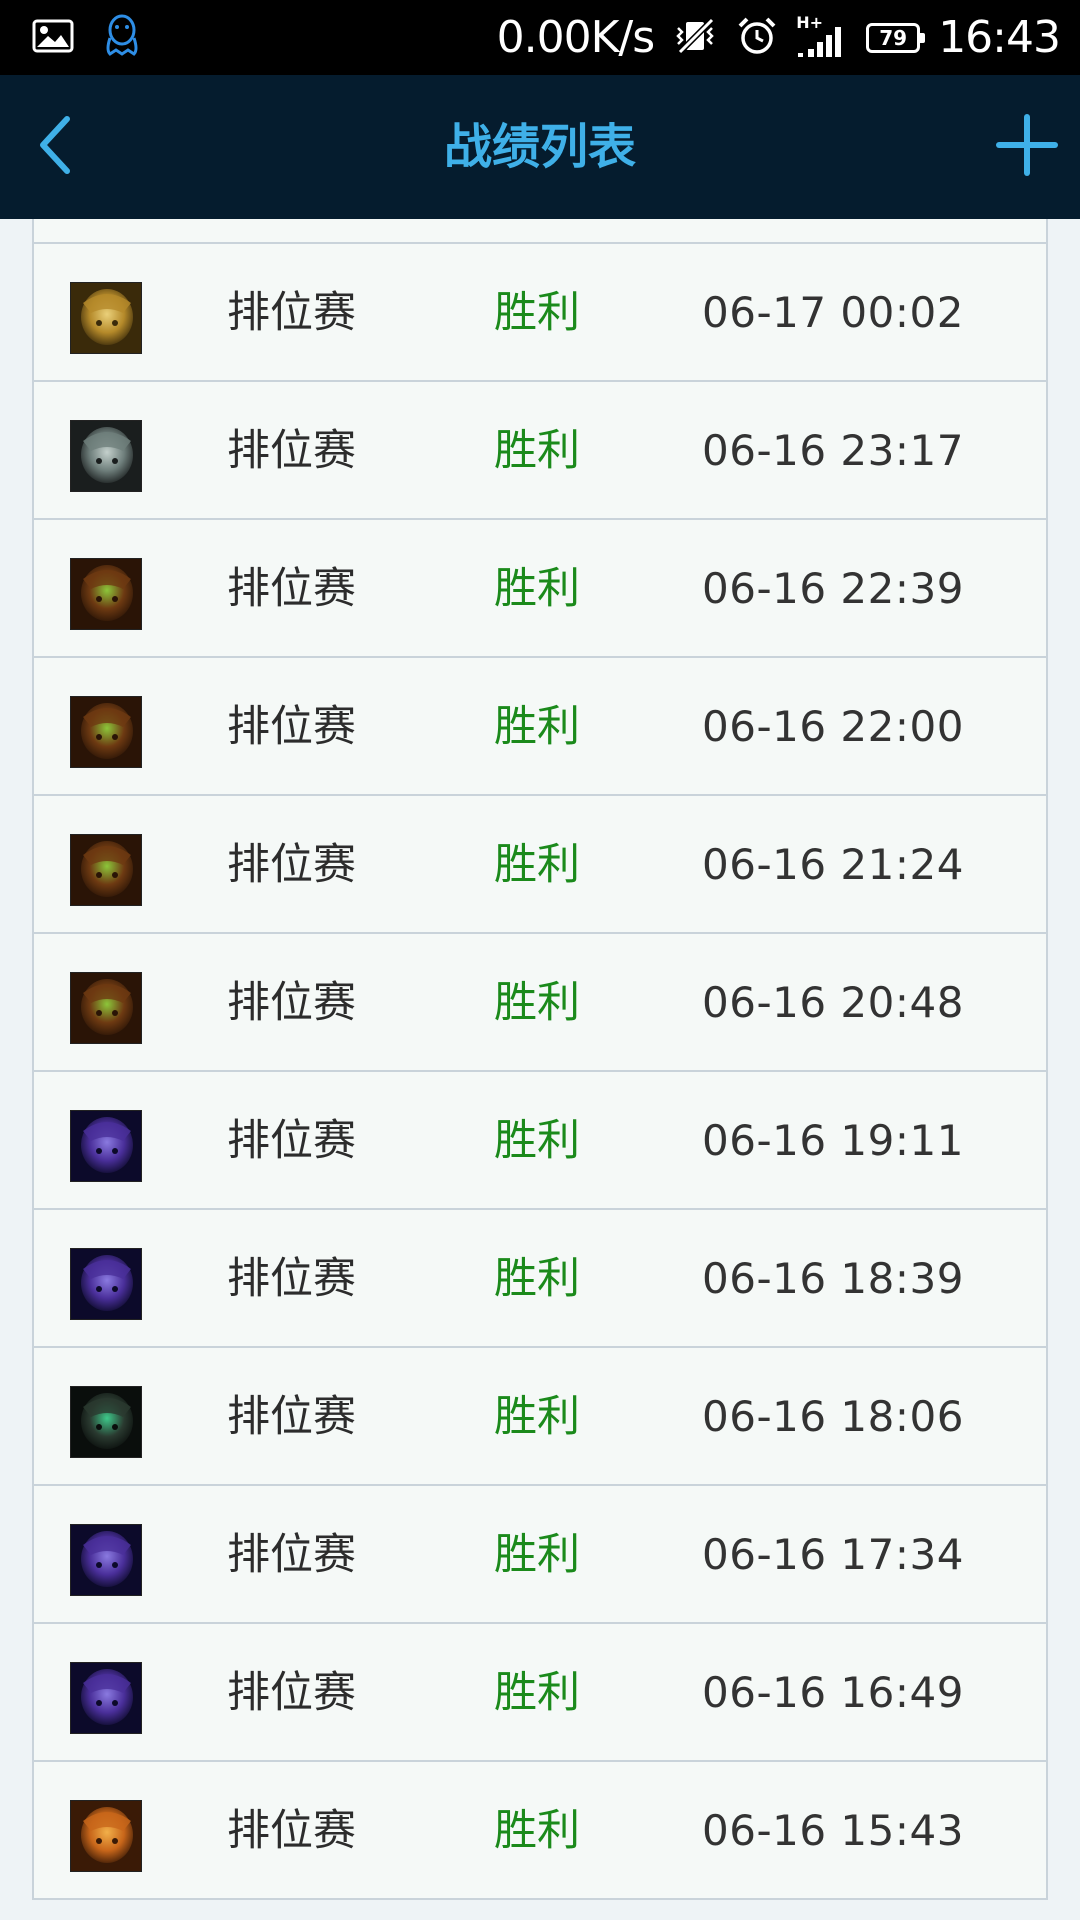 The width and height of the screenshot is (1080, 1920). I want to click on add-button, so click(1027, 147).